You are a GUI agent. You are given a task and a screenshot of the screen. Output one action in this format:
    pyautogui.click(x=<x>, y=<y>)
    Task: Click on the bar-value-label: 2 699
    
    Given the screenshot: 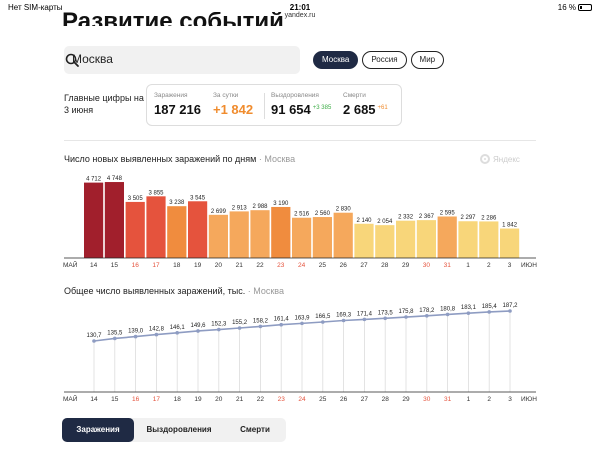 What is the action you would take?
    pyautogui.click(x=219, y=212)
    